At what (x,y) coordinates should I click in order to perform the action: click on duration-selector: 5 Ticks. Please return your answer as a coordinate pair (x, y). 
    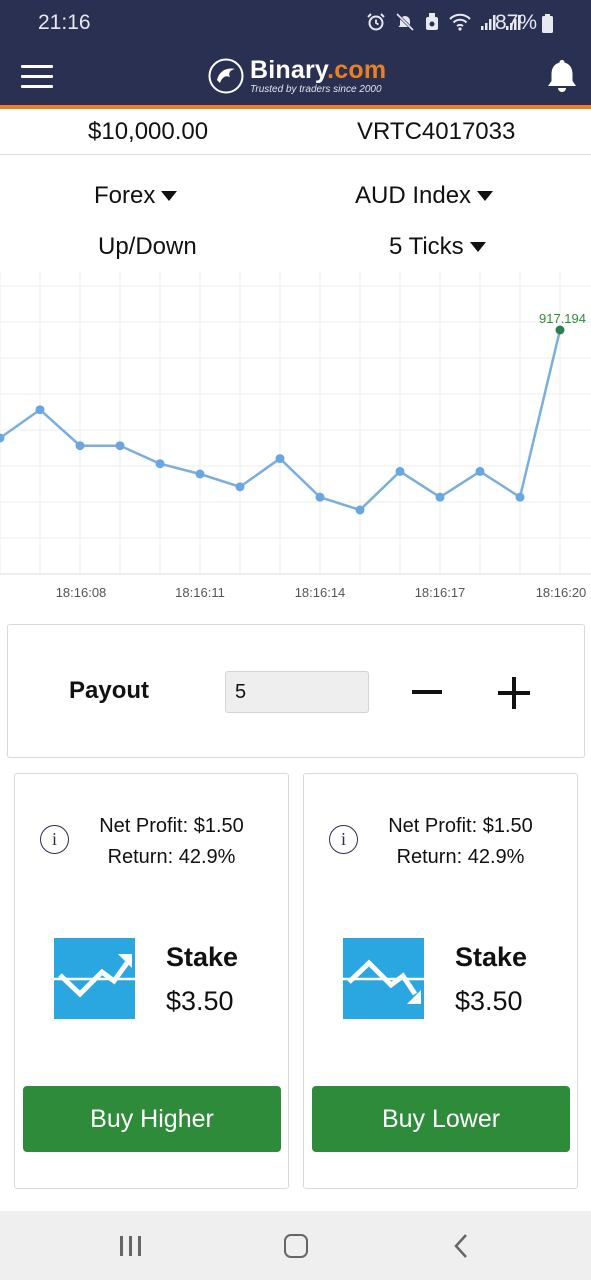
    Looking at the image, I should click on (437, 247).